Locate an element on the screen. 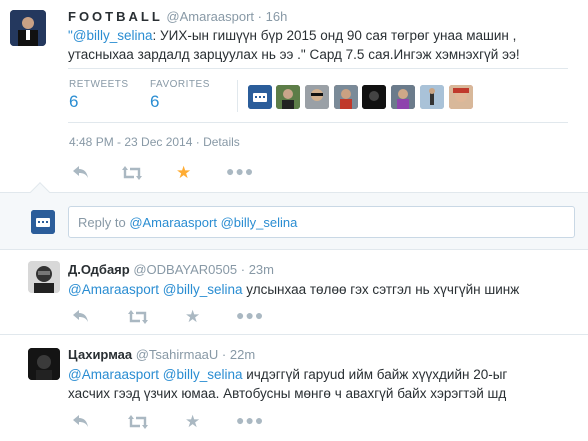  stats-divider is located at coordinates (237, 96).